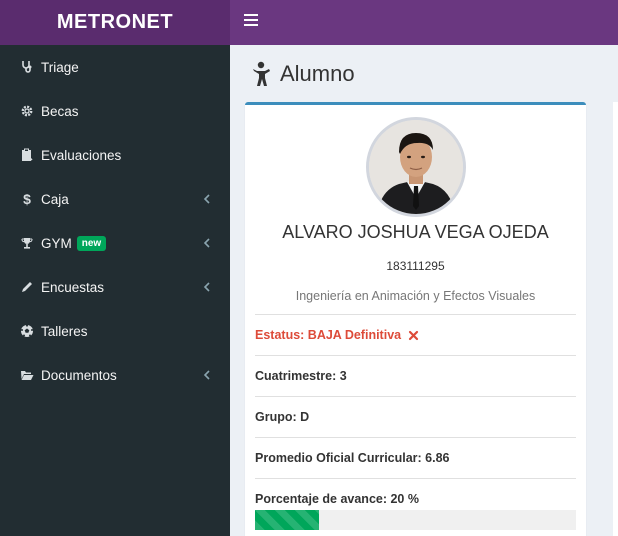 This screenshot has width=618, height=536. What do you see at coordinates (415, 232) in the screenshot?
I see `student-name: ALVARO JOSHUA VEGA OJEDA` at bounding box center [415, 232].